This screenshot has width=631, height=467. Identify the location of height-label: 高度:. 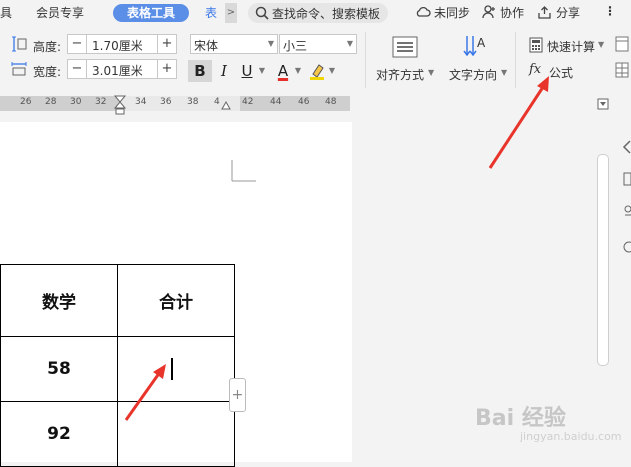
(47, 47).